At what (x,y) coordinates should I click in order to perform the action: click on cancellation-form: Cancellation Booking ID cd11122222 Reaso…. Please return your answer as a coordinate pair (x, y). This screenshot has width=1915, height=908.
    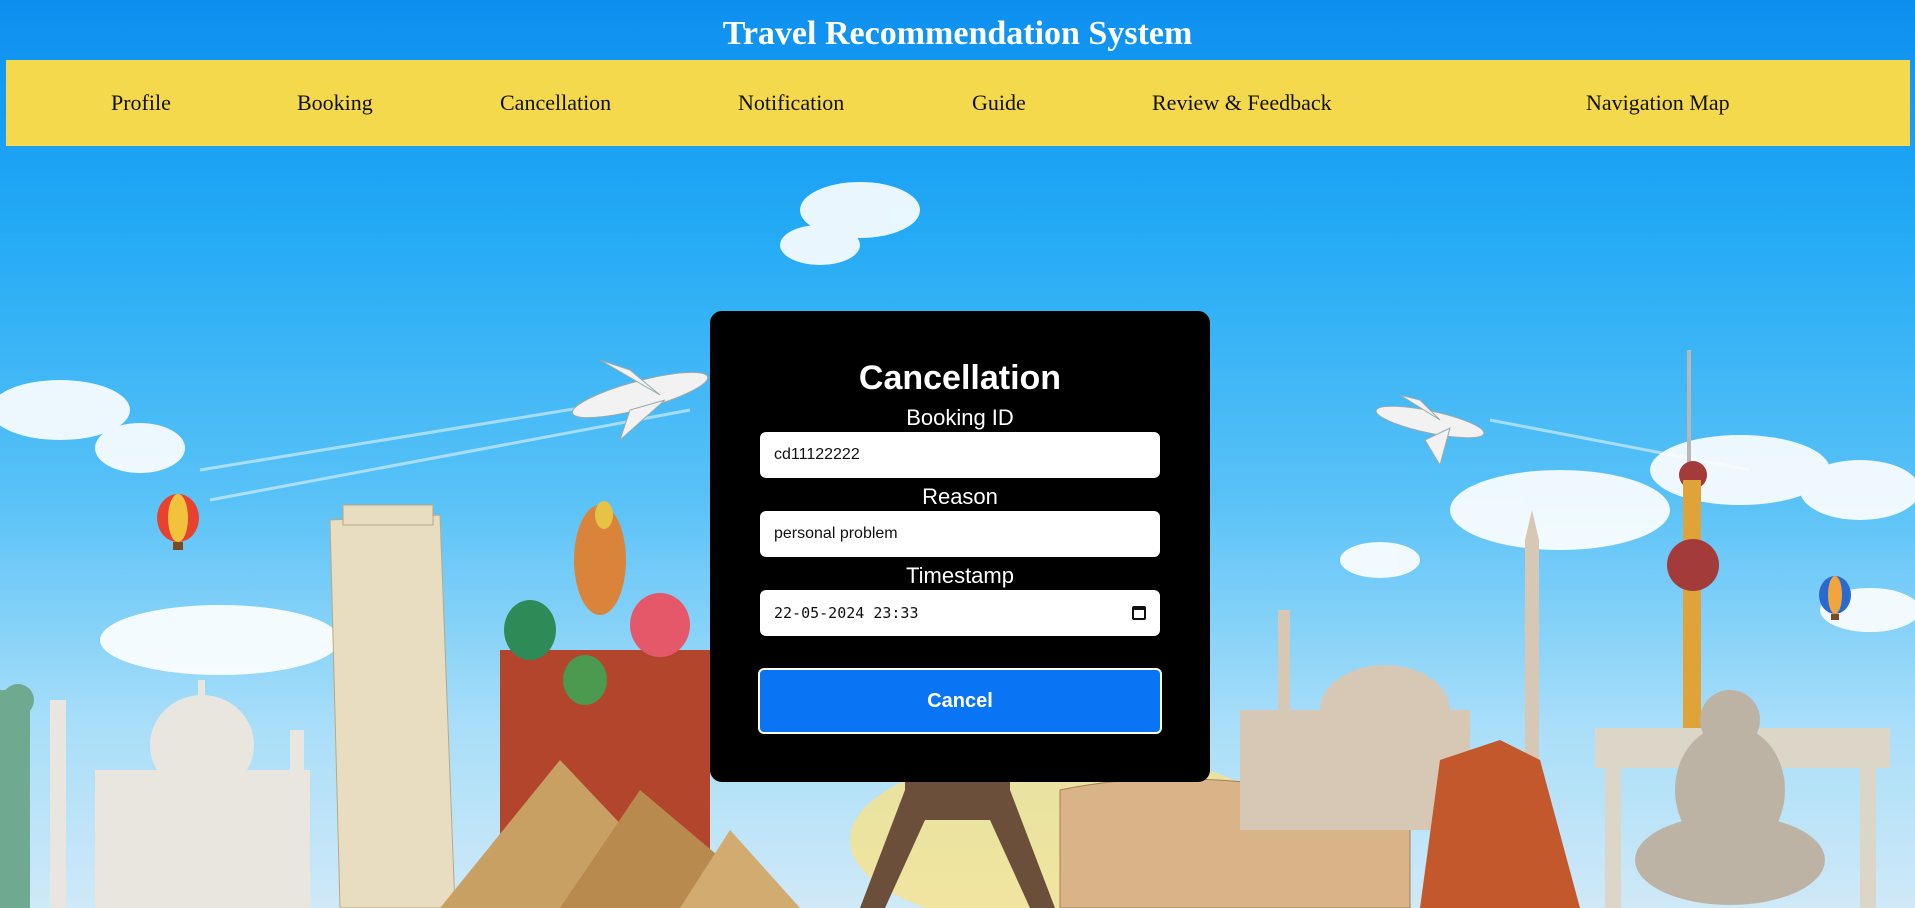
    Looking at the image, I should click on (960, 546).